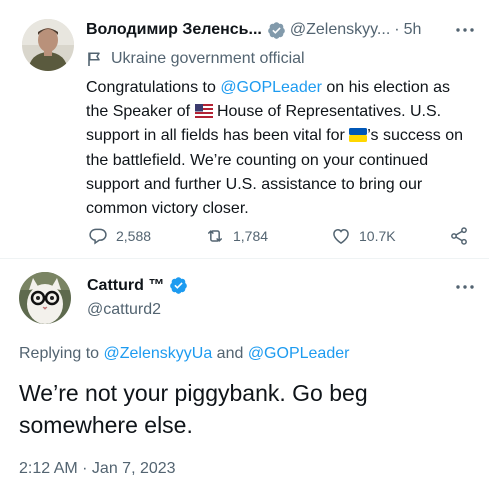 This screenshot has height=500, width=489. What do you see at coordinates (126, 285) in the screenshot?
I see `author-name-text: Catturd ™` at bounding box center [126, 285].